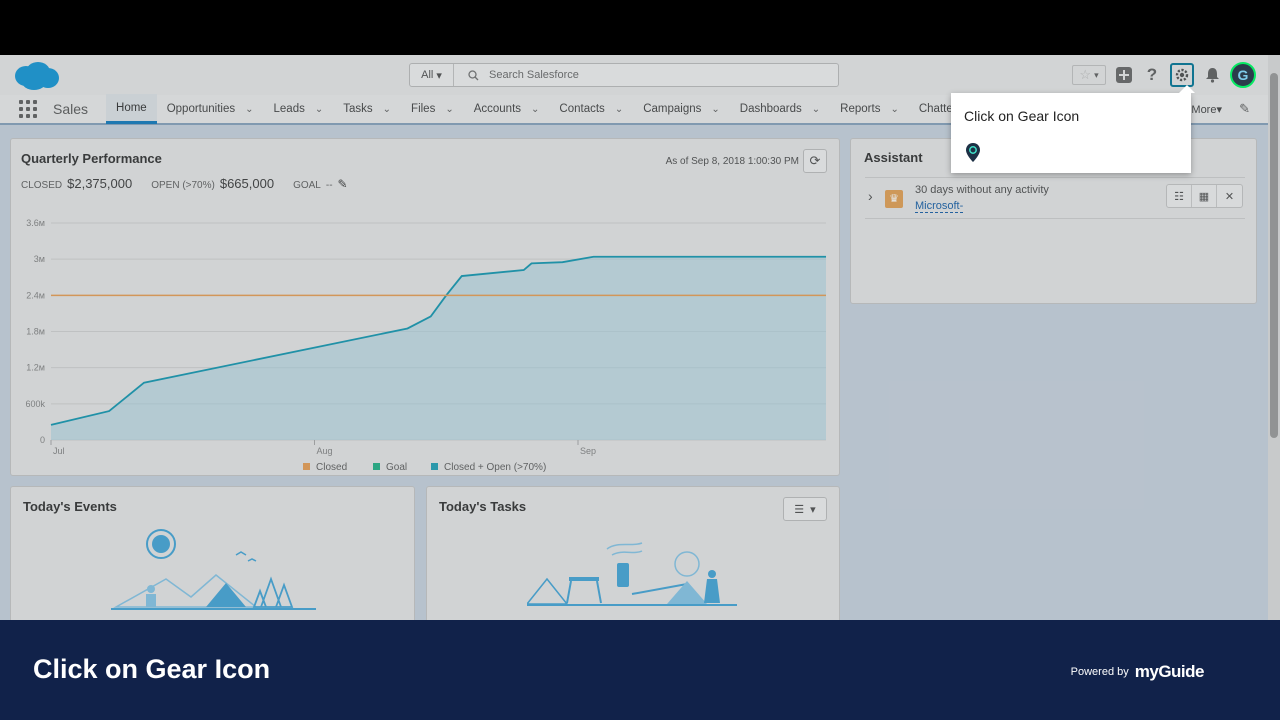 The height and width of the screenshot is (720, 1280). What do you see at coordinates (358, 109) in the screenshot?
I see `tab-label: Tasks` at bounding box center [358, 109].